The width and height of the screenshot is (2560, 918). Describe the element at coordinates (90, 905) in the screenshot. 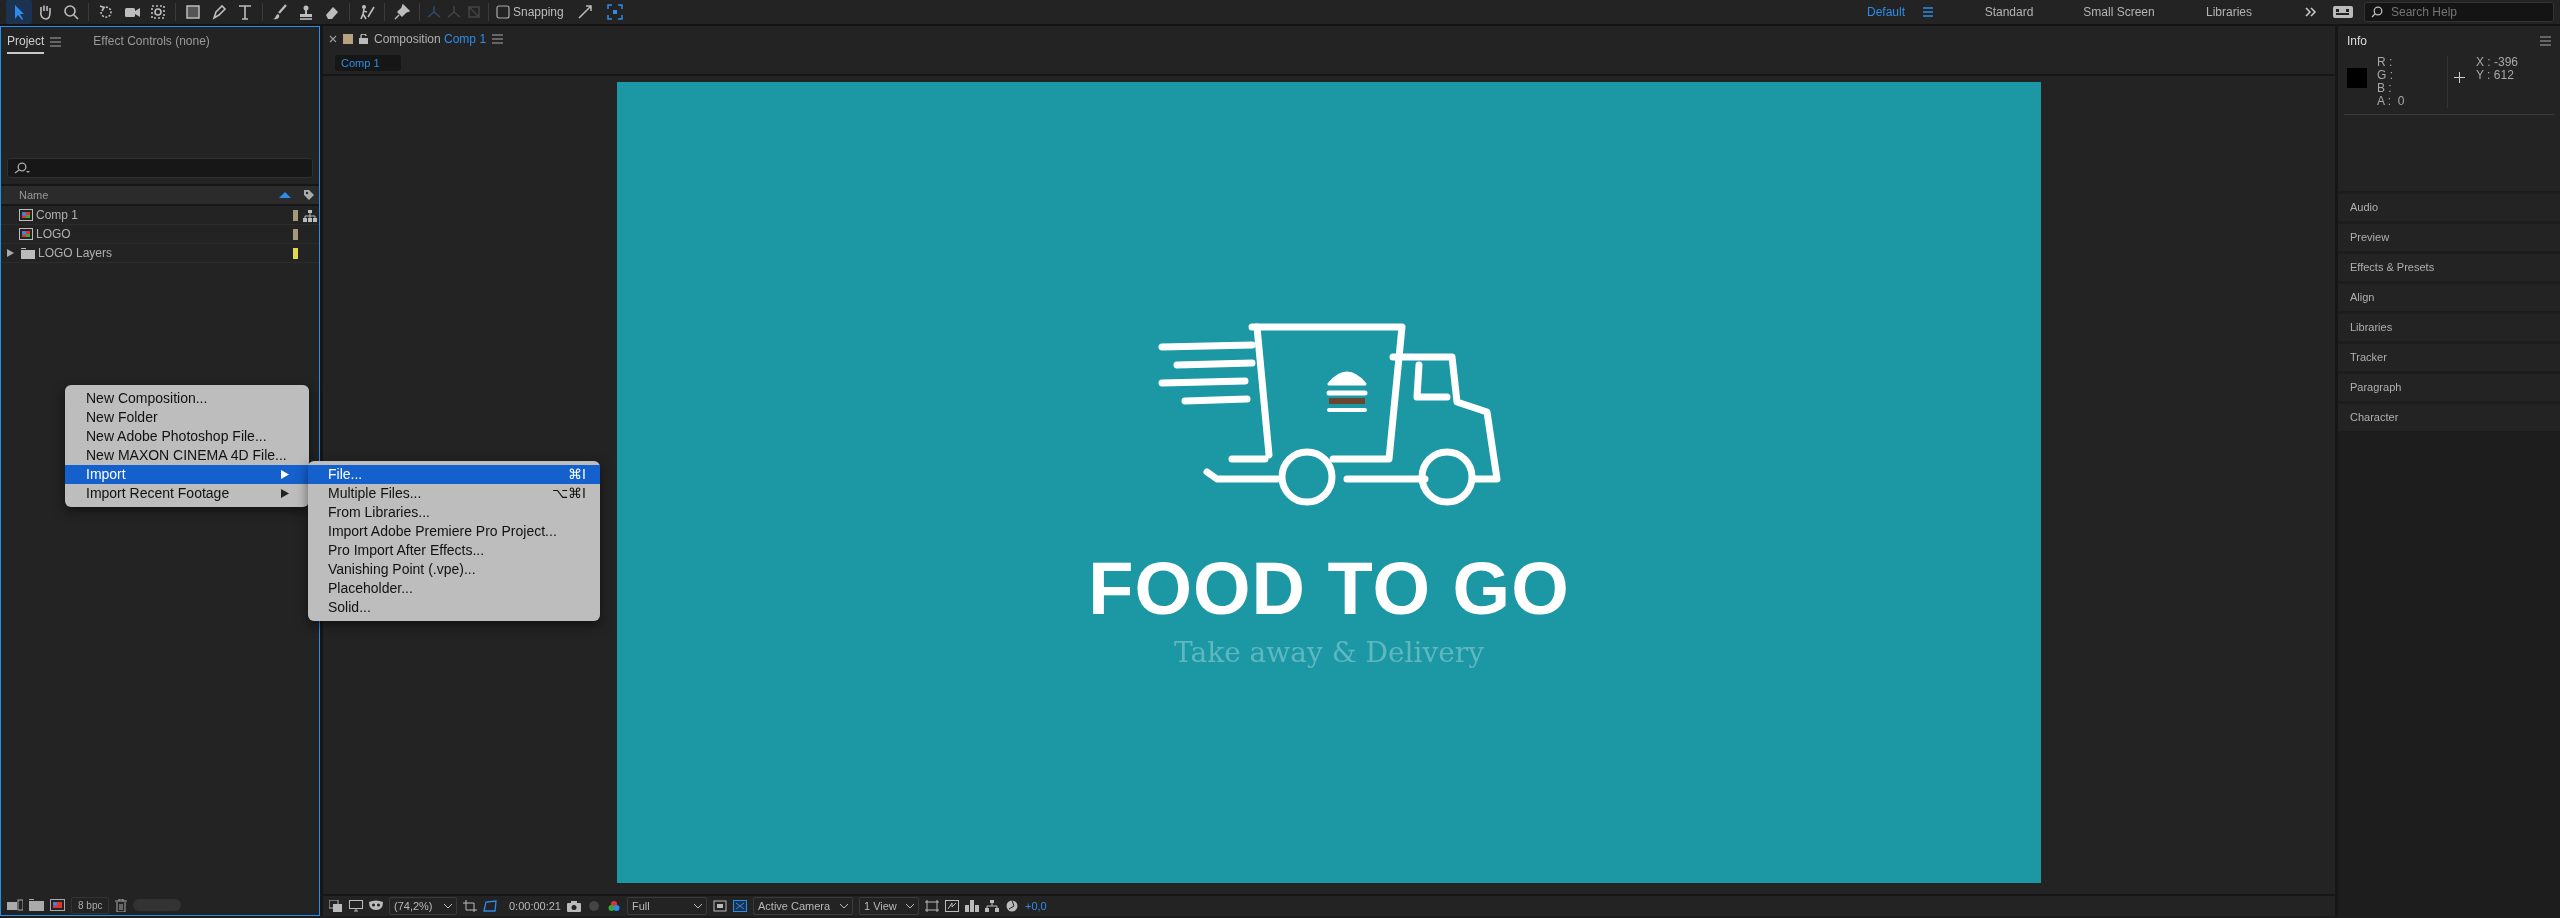

I see `bit-depth-button: 8 bpc` at that location.